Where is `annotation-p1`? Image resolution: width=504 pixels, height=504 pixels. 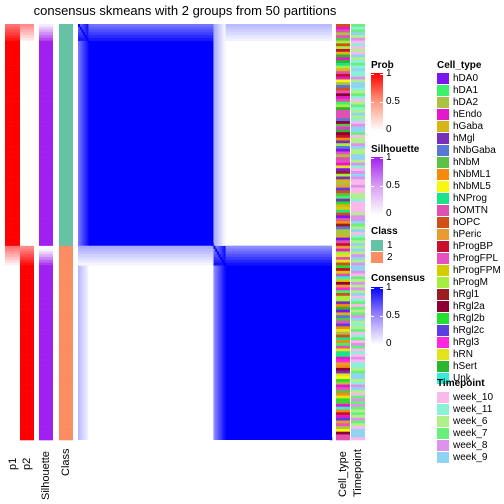 annotation-p1 is located at coordinates (12, 232).